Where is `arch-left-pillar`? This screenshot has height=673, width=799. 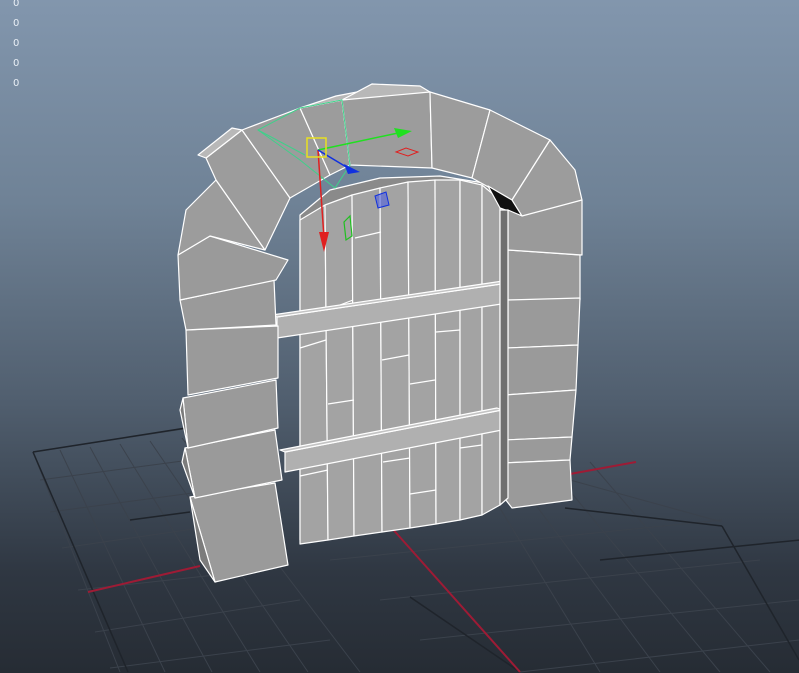 arch-left-pillar is located at coordinates (233, 409).